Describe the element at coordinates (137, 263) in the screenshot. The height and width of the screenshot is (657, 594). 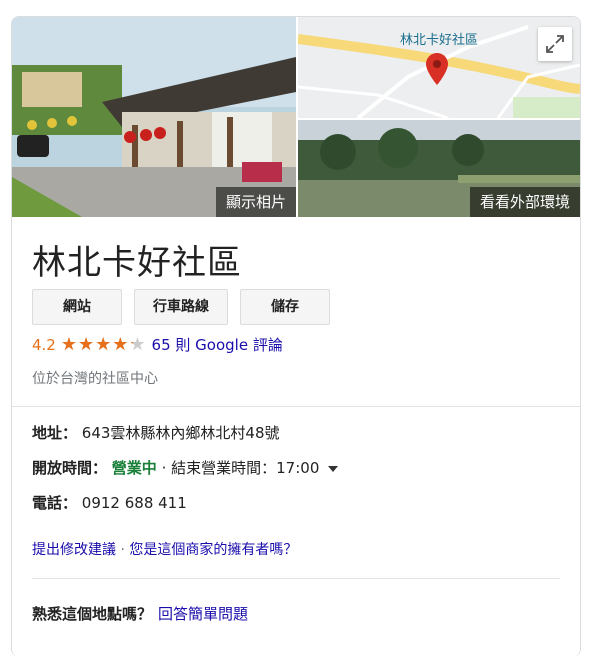
I see `place-title: 林北卡好社區` at that location.